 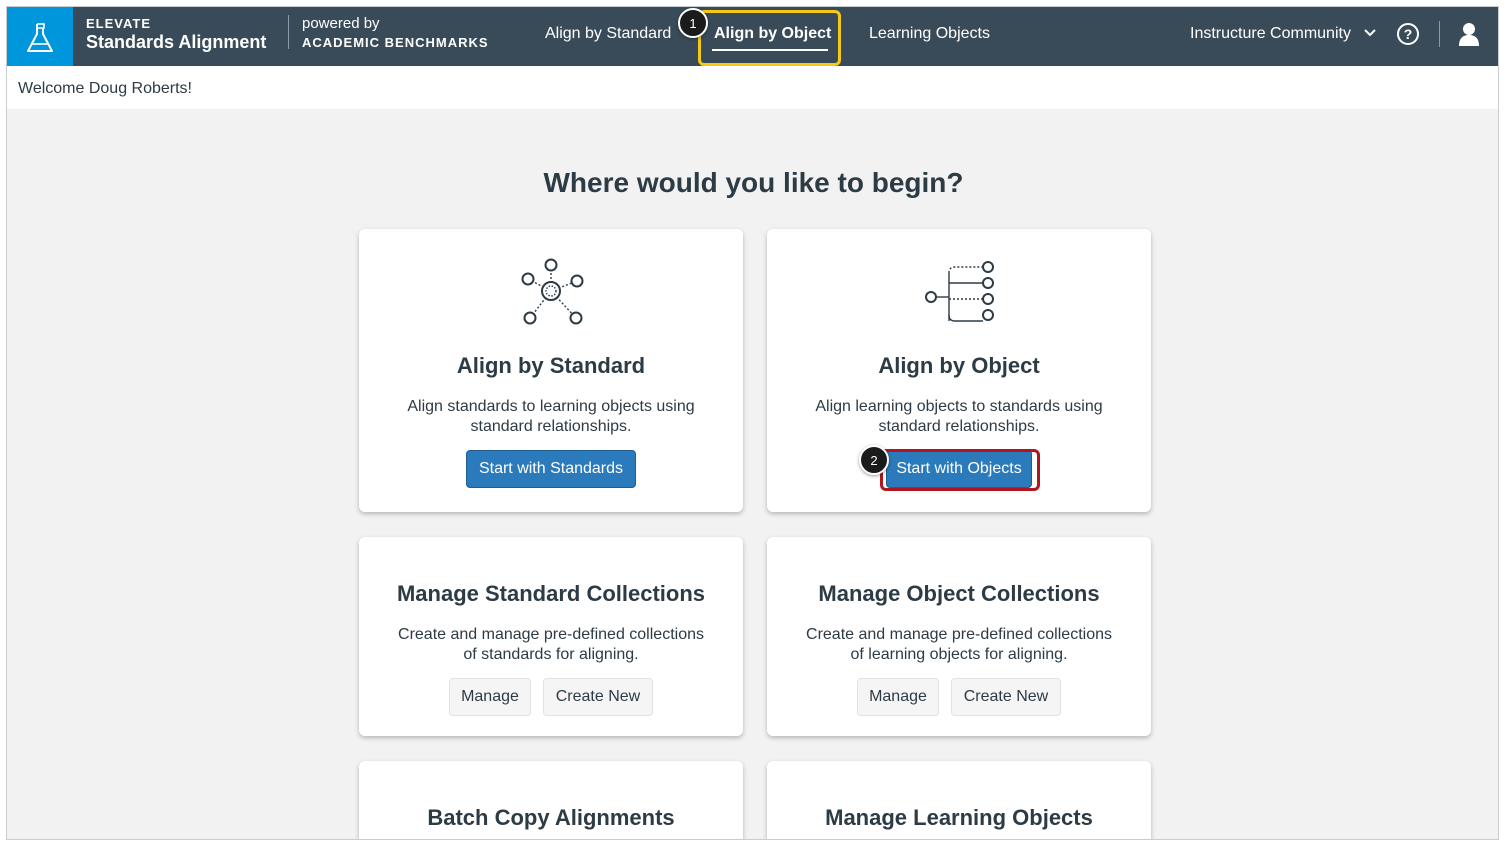 I want to click on brand-divider, so click(x=288, y=32).